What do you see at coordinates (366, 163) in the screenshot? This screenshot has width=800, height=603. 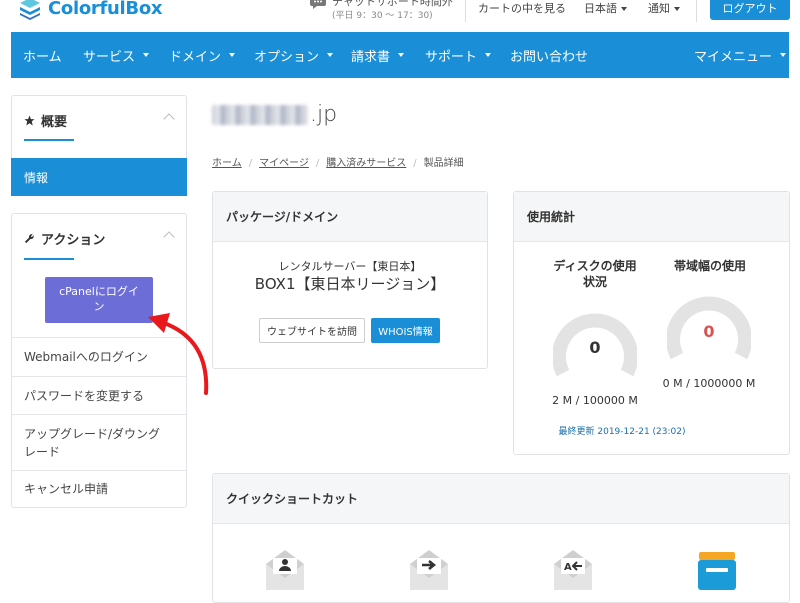 I see `breadcrumb-services: 購入済みサービス` at bounding box center [366, 163].